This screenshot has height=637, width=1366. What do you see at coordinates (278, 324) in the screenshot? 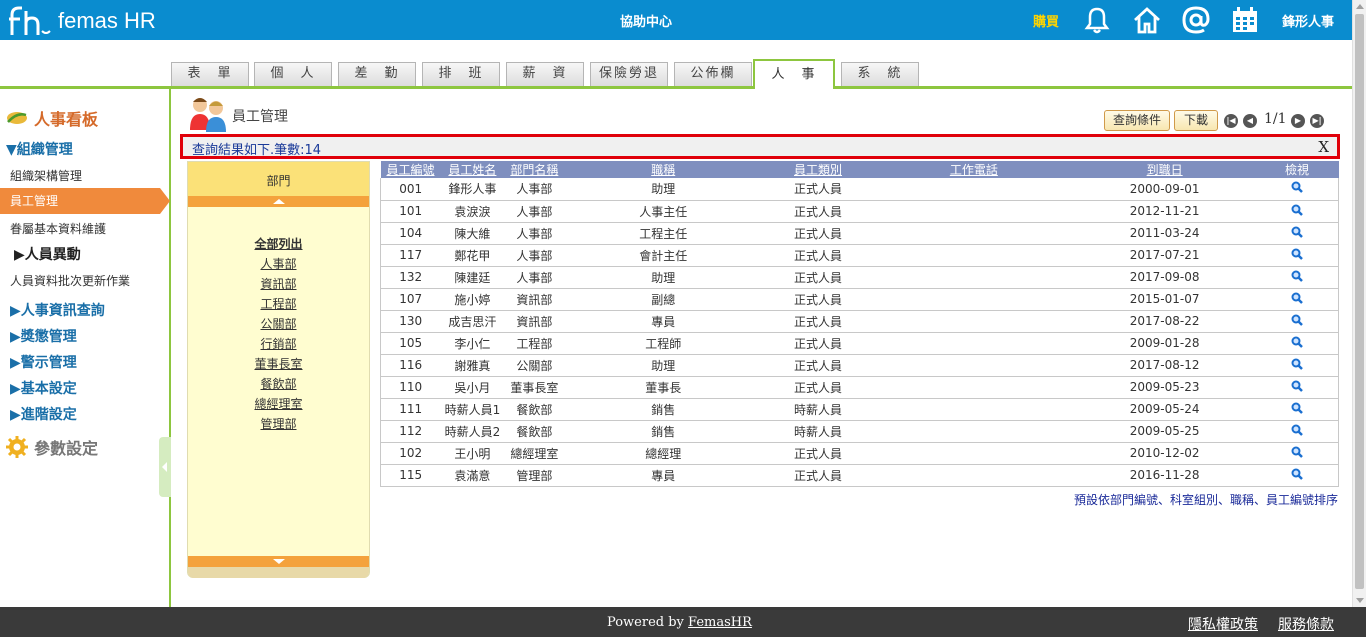
I see `dept-item: 公關部` at bounding box center [278, 324].